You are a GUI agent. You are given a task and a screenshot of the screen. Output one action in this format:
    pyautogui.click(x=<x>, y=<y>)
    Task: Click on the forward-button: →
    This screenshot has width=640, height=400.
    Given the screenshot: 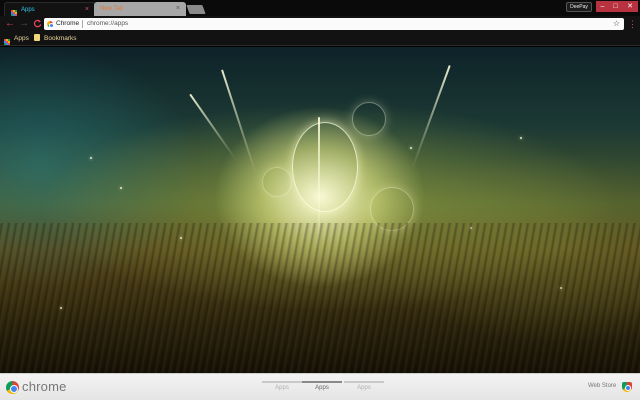 What is the action you would take?
    pyautogui.click(x=24, y=24)
    